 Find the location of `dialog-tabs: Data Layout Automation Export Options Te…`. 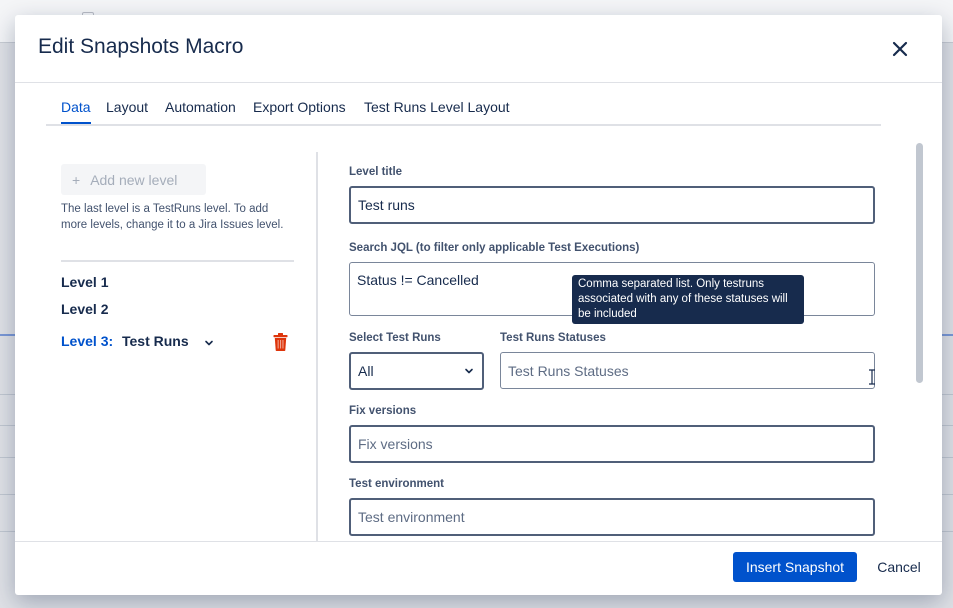

dialog-tabs: Data Layout Automation Export Options Te… is located at coordinates (463, 112).